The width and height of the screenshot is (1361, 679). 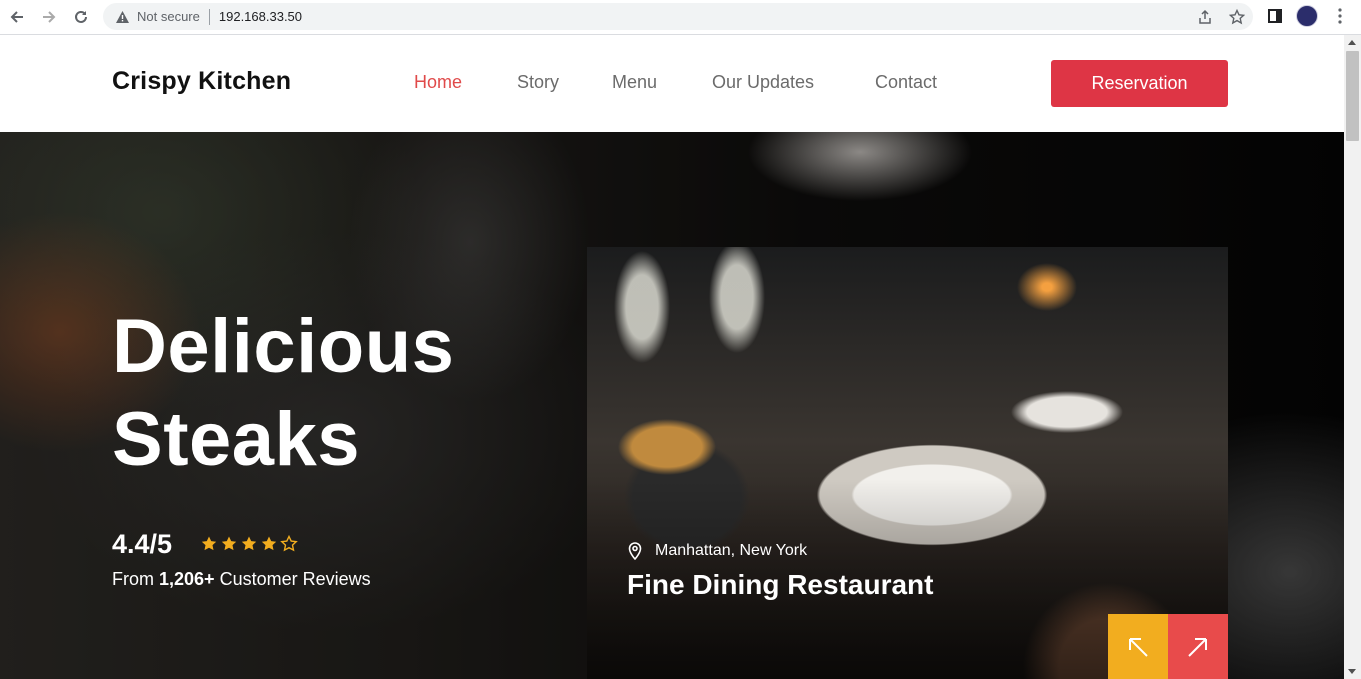 I want to click on omnibox-divider, so click(x=209, y=16).